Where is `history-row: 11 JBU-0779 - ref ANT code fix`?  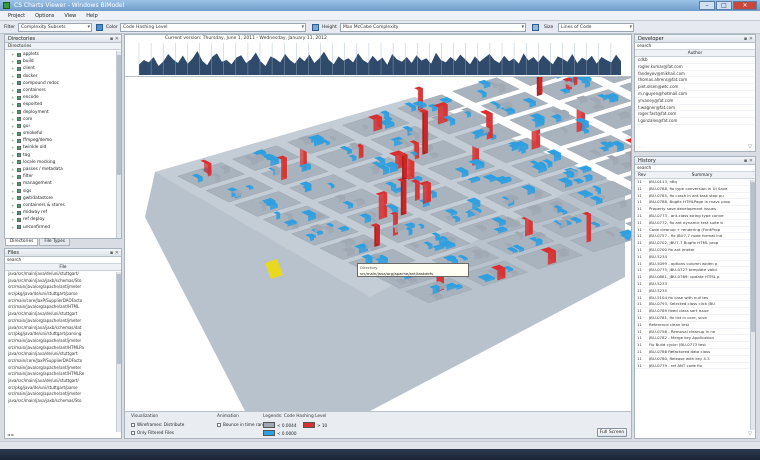
history-row: 11 JBU-0779 - ref ANT code fix is located at coordinates (695, 366).